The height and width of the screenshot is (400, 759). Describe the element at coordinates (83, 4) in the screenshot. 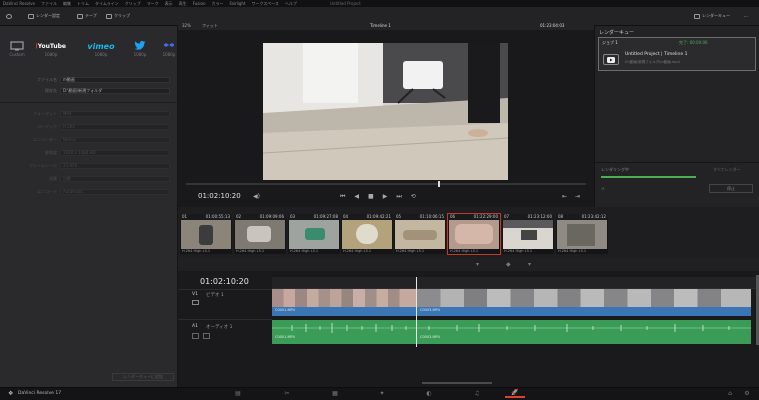

I see `menu-item: トリム` at that location.